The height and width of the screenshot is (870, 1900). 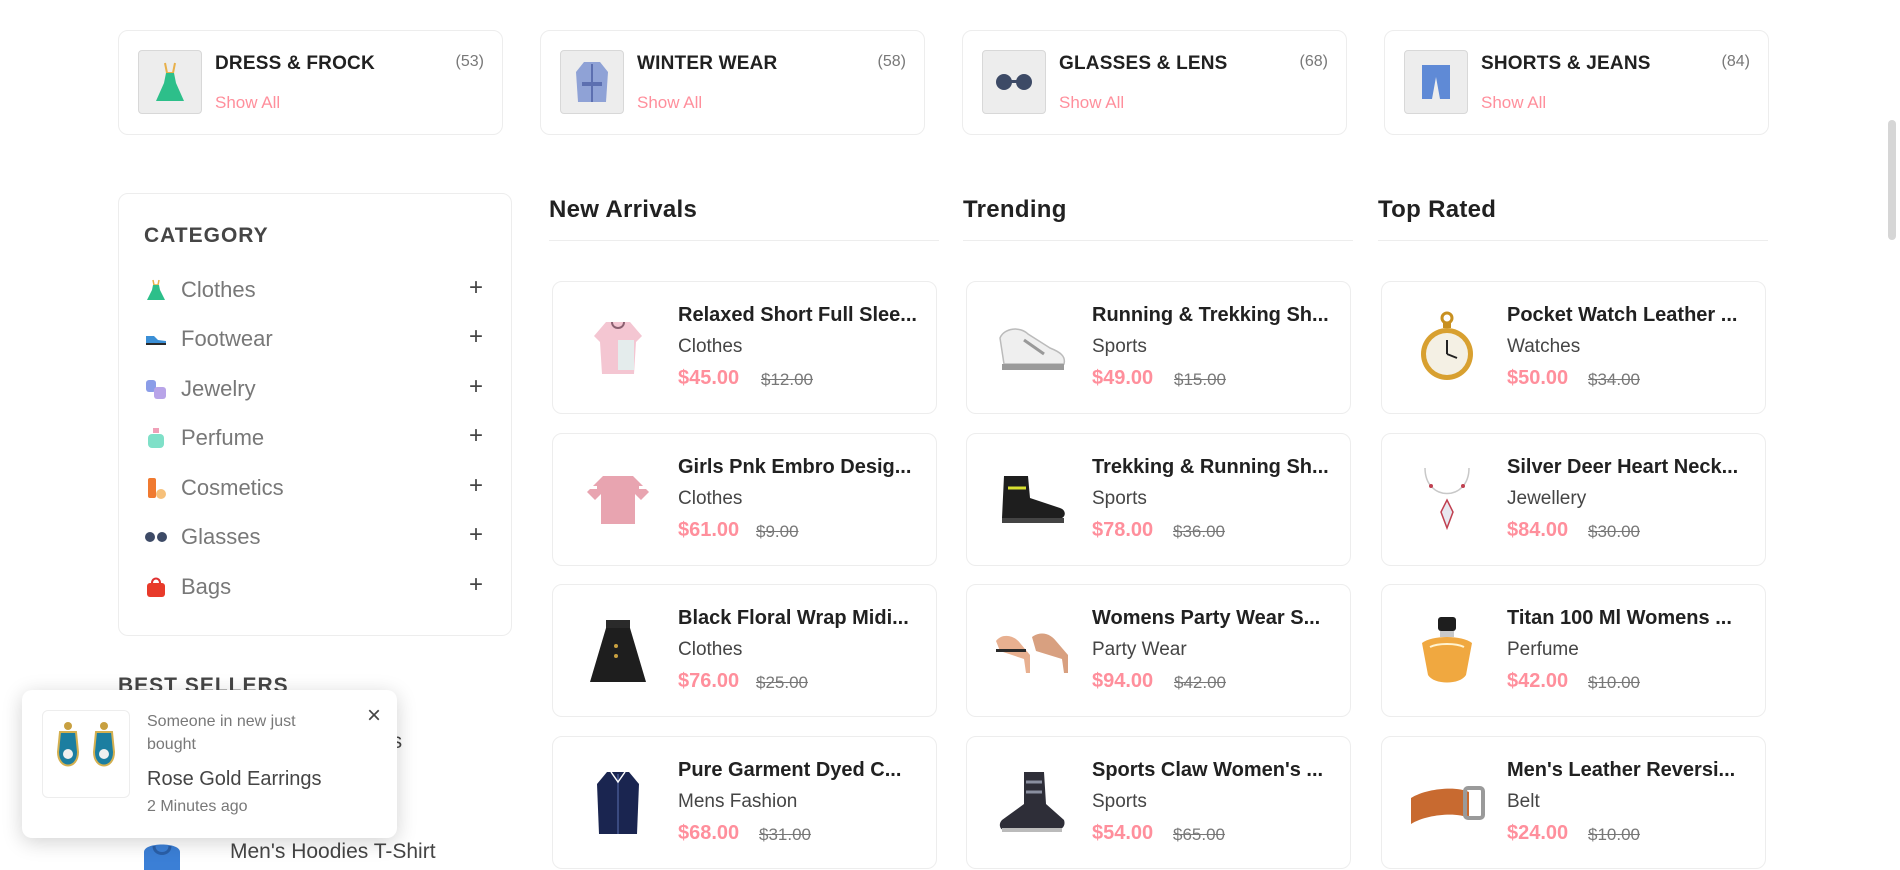 What do you see at coordinates (709, 681) in the screenshot?
I see `product-price: $76.00` at bounding box center [709, 681].